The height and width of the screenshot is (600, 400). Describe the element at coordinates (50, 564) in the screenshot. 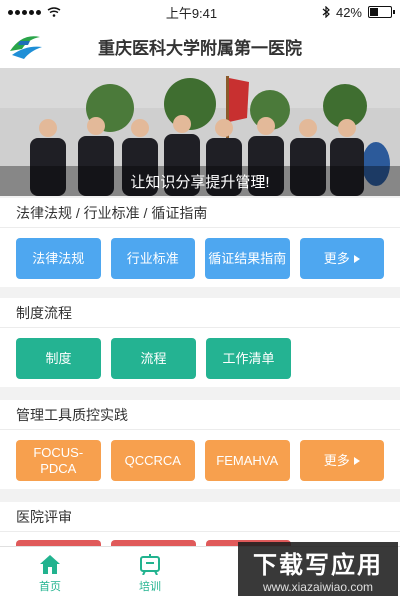

I see `home-icon` at that location.